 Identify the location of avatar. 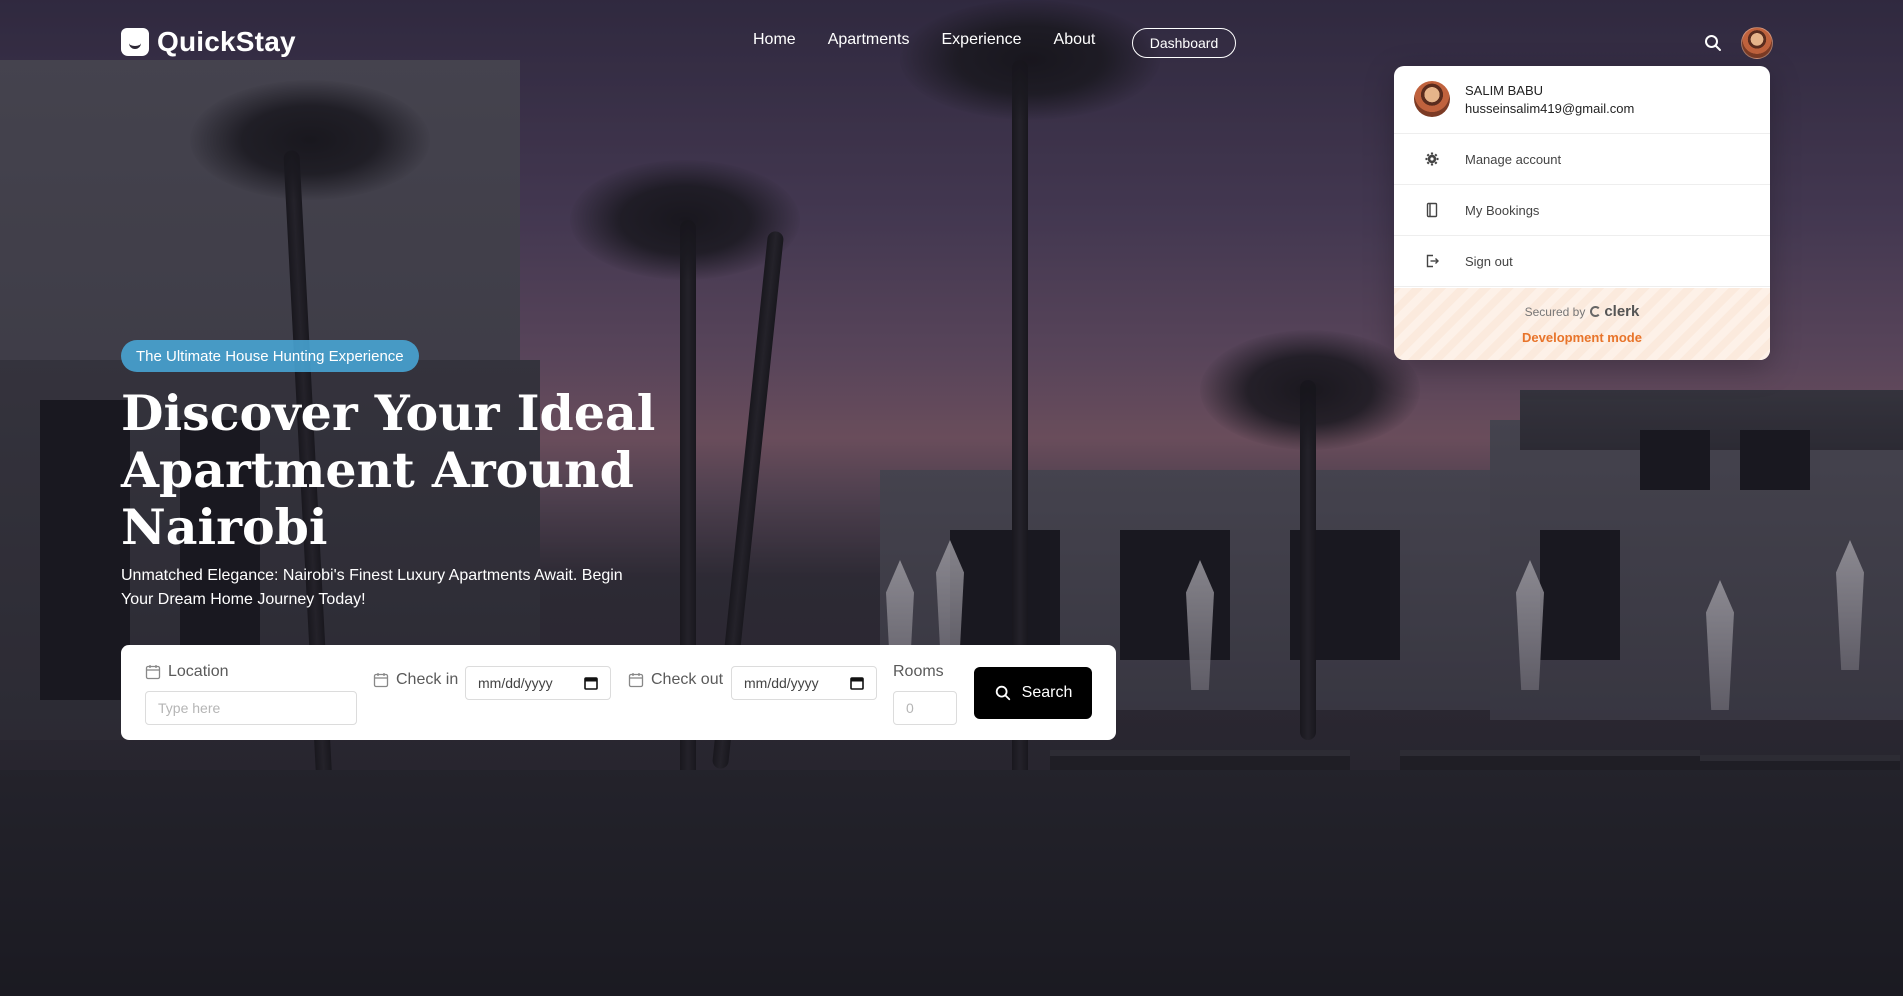
(1432, 99).